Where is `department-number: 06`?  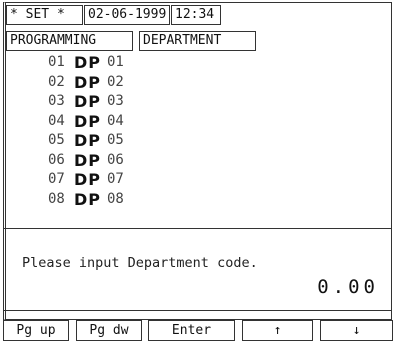 department-number: 06 is located at coordinates (56, 159).